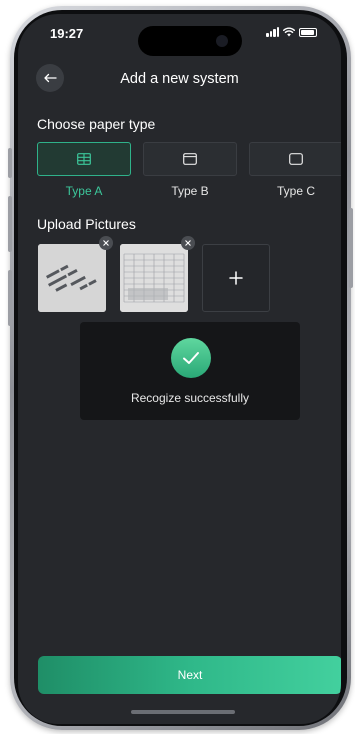 The image size is (355, 734). What do you see at coordinates (289, 32) in the screenshot?
I see `wifi-icon` at bounding box center [289, 32].